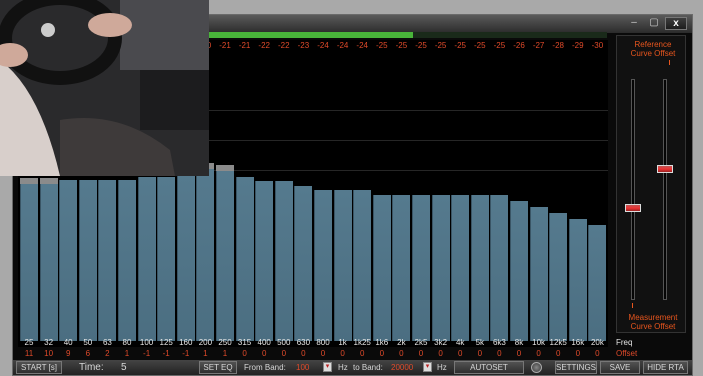 The height and width of the screenshot is (376, 703). I want to click on to-band-dropdown-icon: ▾, so click(427, 367).